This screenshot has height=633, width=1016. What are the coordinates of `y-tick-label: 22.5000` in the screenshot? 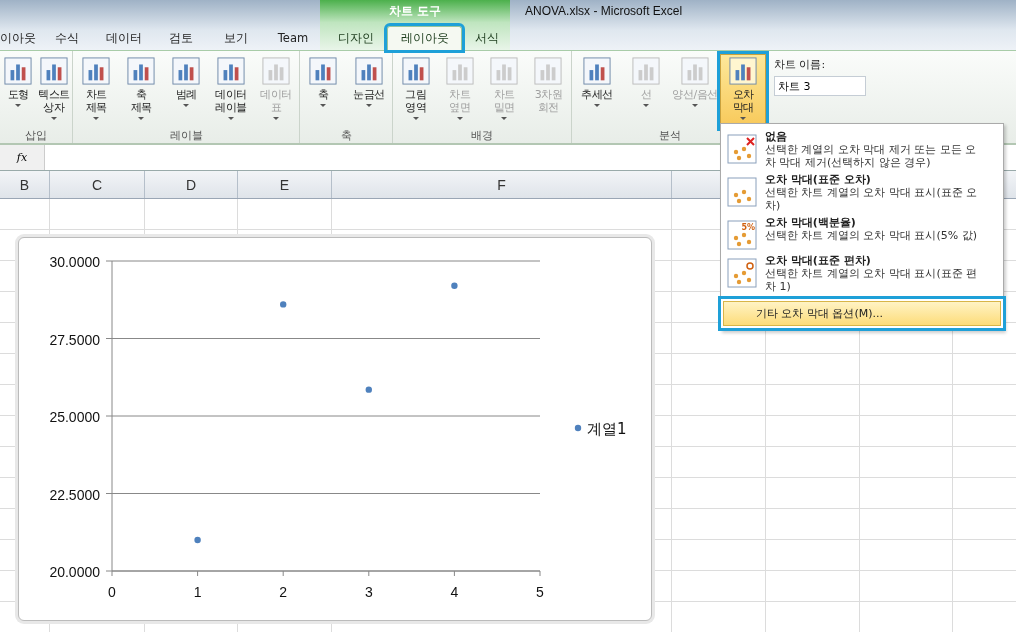 It's located at (74, 494).